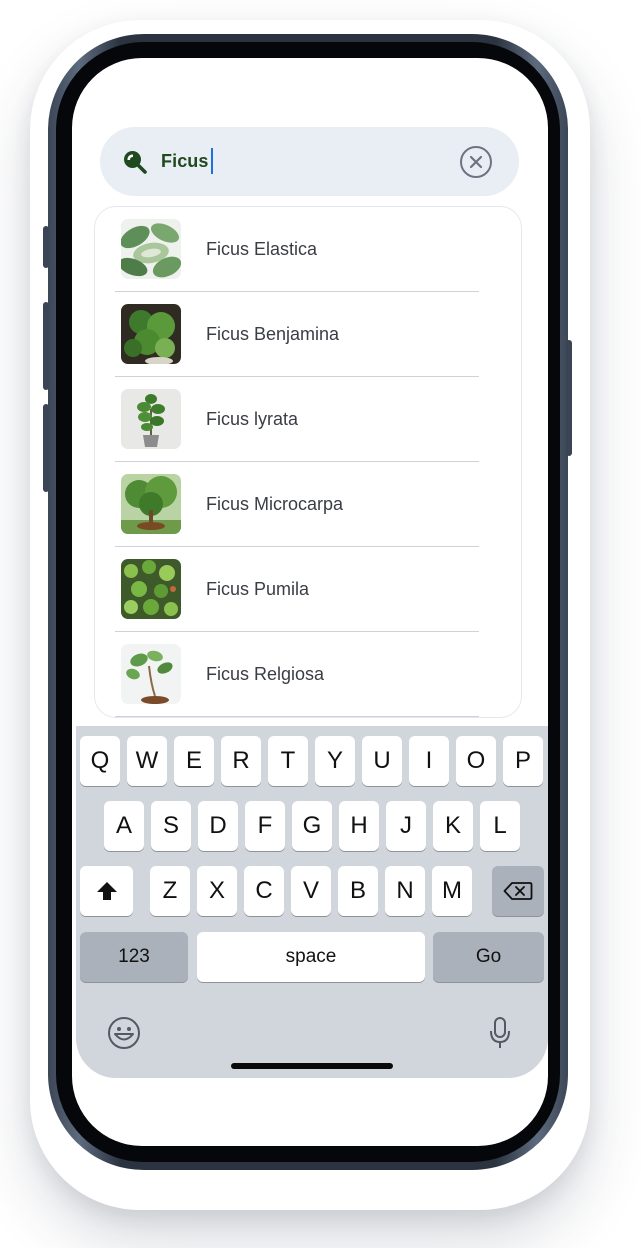  I want to click on power-button, so click(569, 398).